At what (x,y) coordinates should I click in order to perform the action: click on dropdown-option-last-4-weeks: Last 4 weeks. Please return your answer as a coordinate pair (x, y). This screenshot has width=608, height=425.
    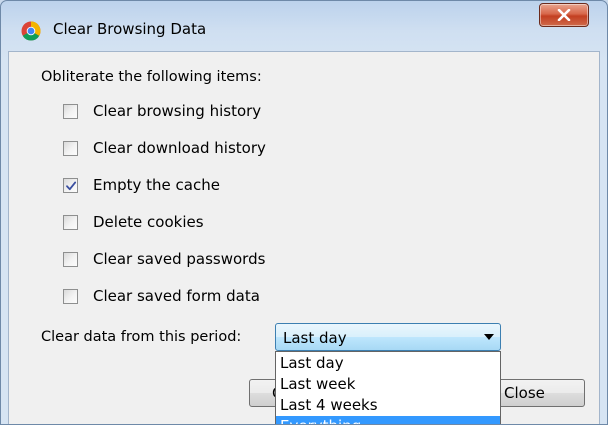
    Looking at the image, I should click on (388, 405).